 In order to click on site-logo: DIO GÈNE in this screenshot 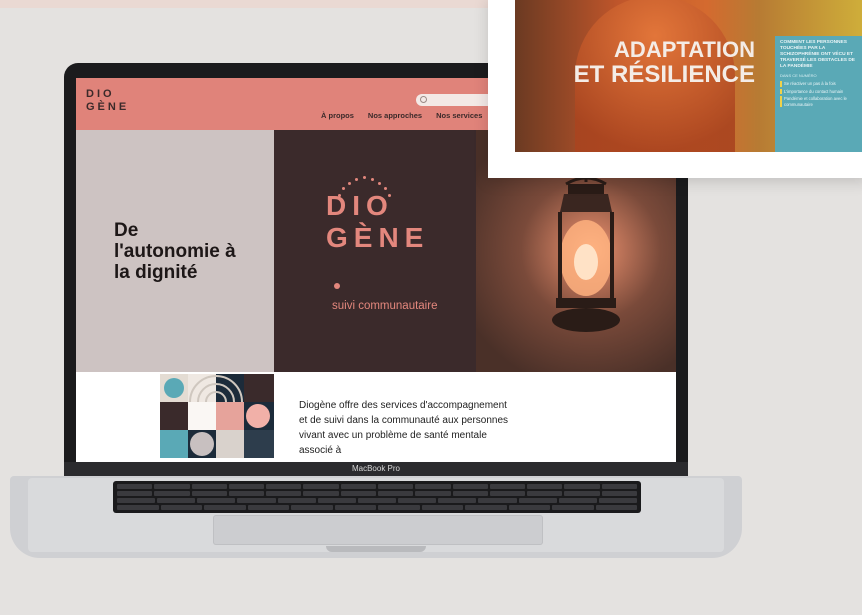, I will do `click(109, 106)`.